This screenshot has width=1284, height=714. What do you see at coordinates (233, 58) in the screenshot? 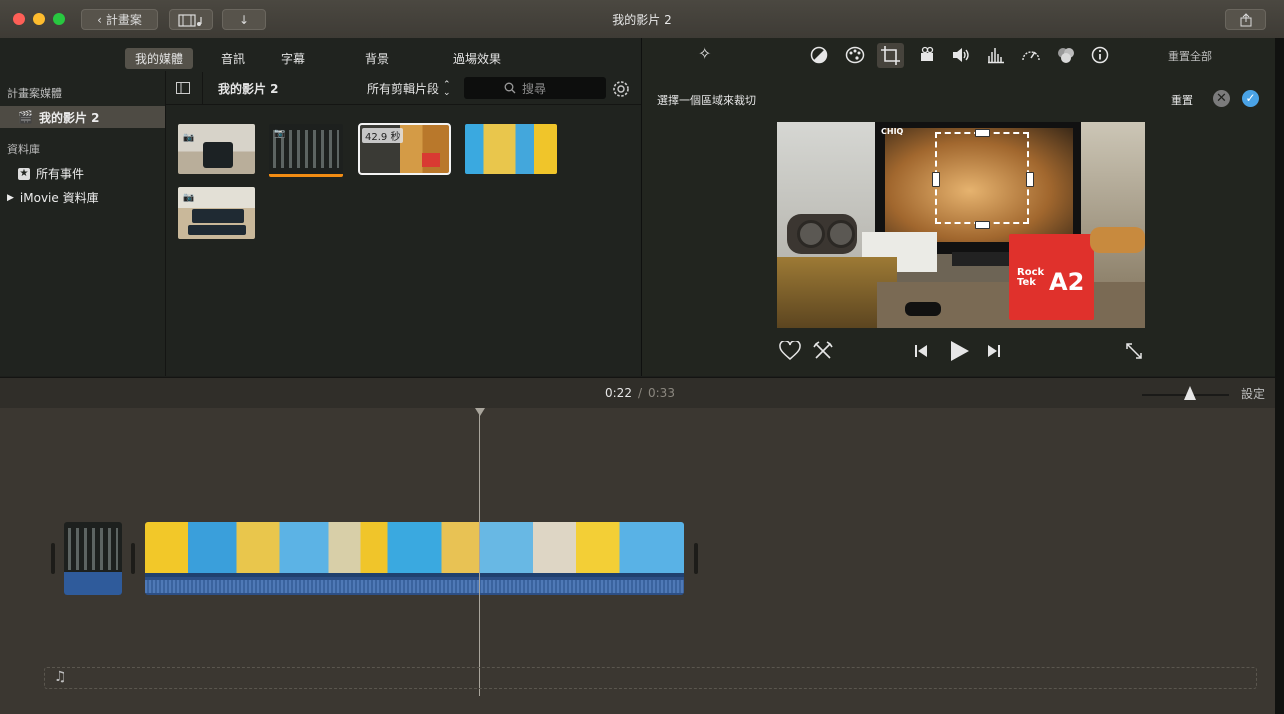
I see `tab-audio: 音訊` at bounding box center [233, 58].